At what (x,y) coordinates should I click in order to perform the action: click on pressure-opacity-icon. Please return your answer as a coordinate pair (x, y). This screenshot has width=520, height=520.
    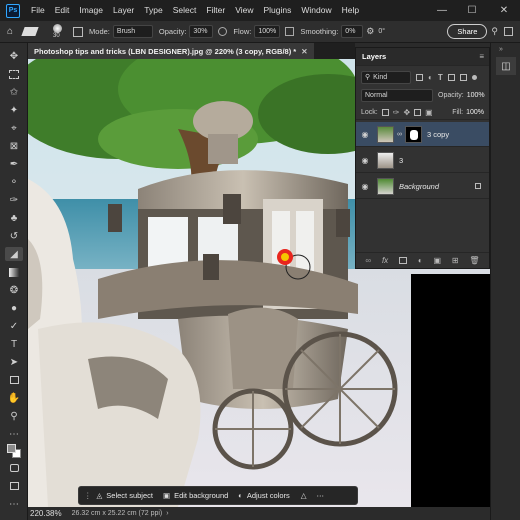
    Looking at the image, I should click on (223, 31).